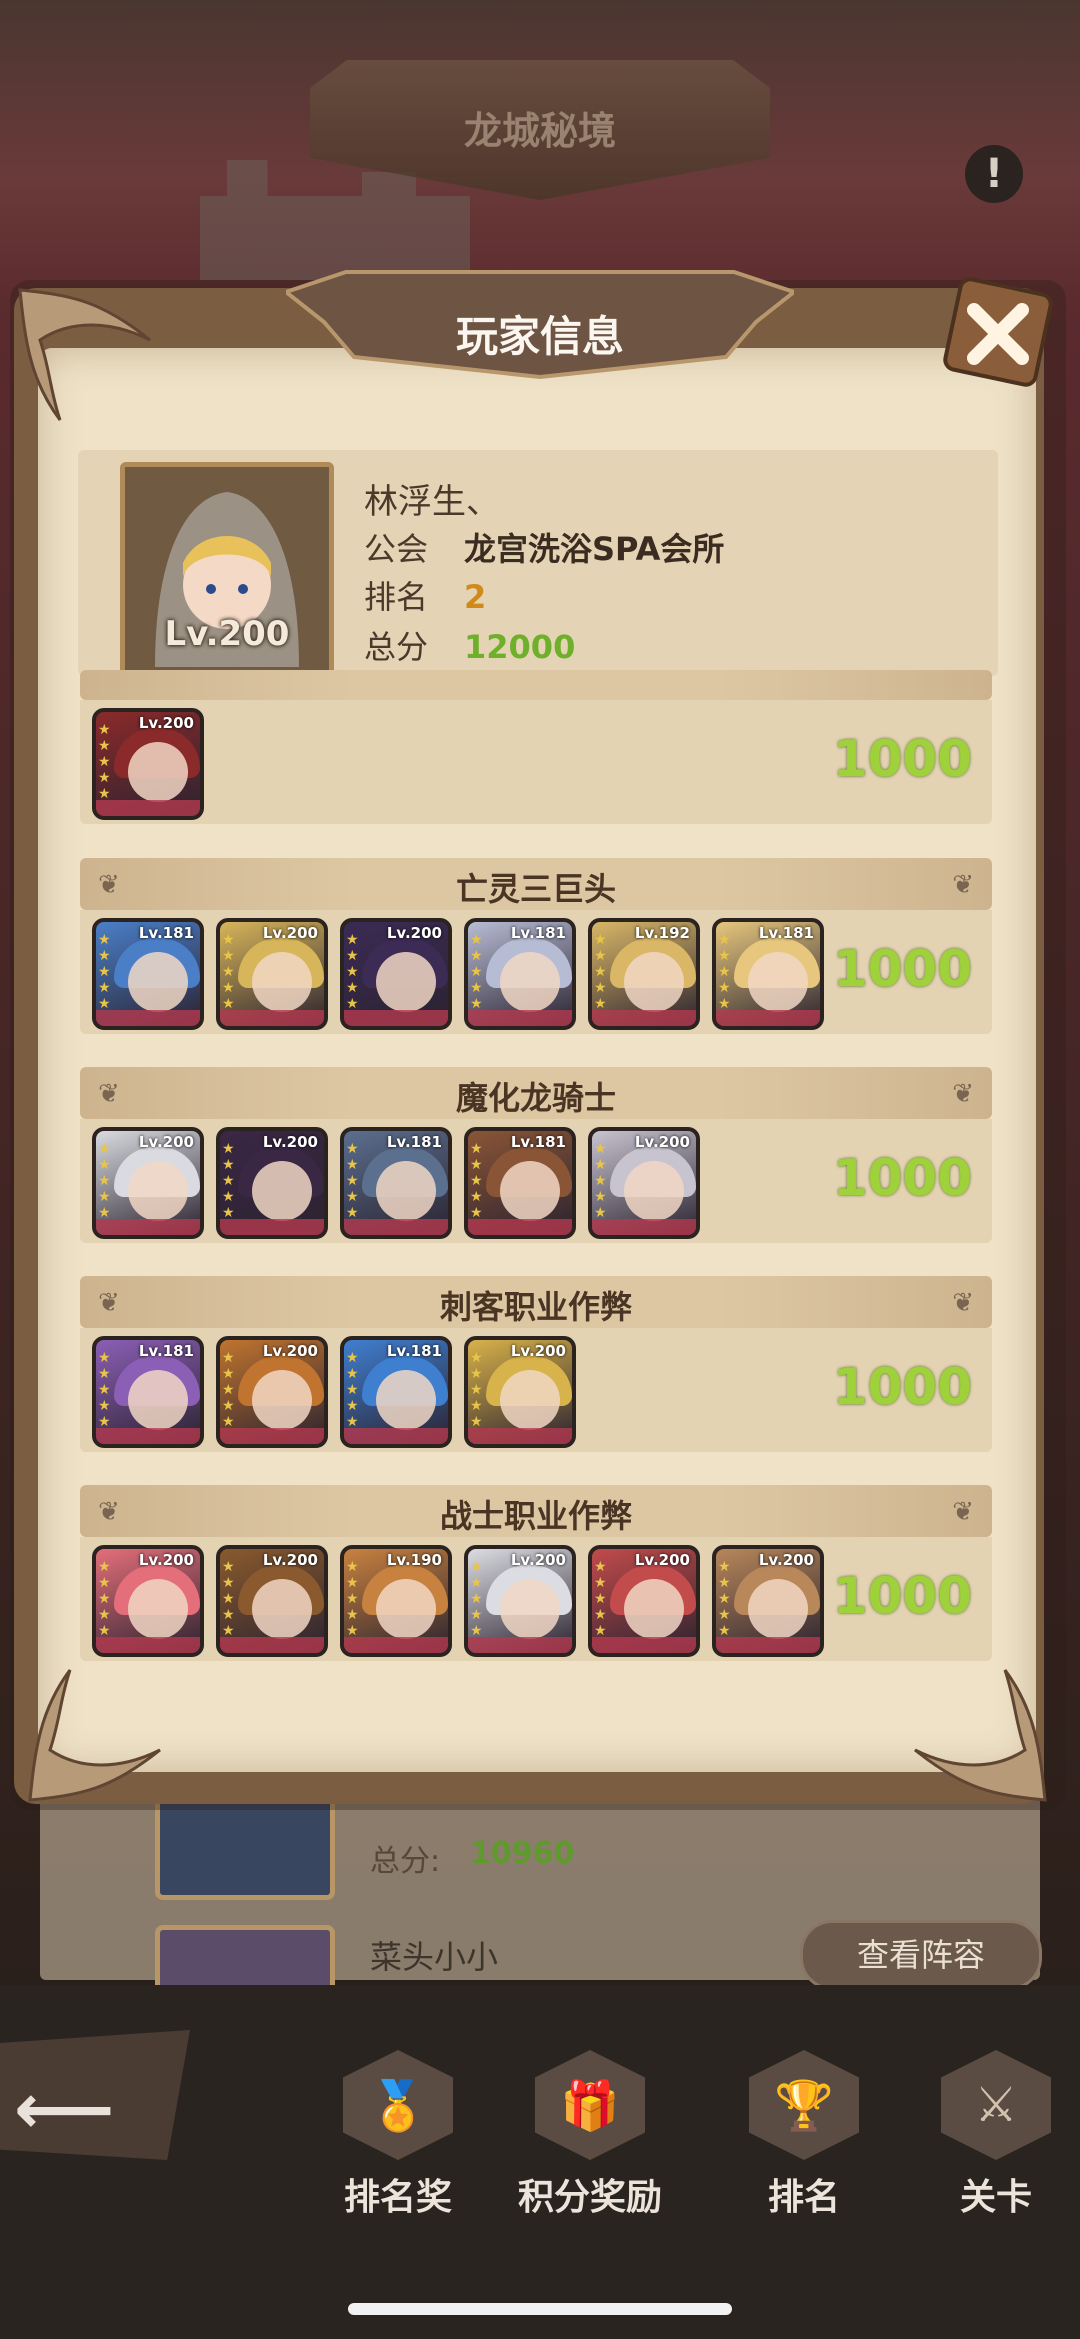 This screenshot has width=1080, height=2339. What do you see at coordinates (414, 1560) in the screenshot?
I see `hero-level: Lv.190` at bounding box center [414, 1560].